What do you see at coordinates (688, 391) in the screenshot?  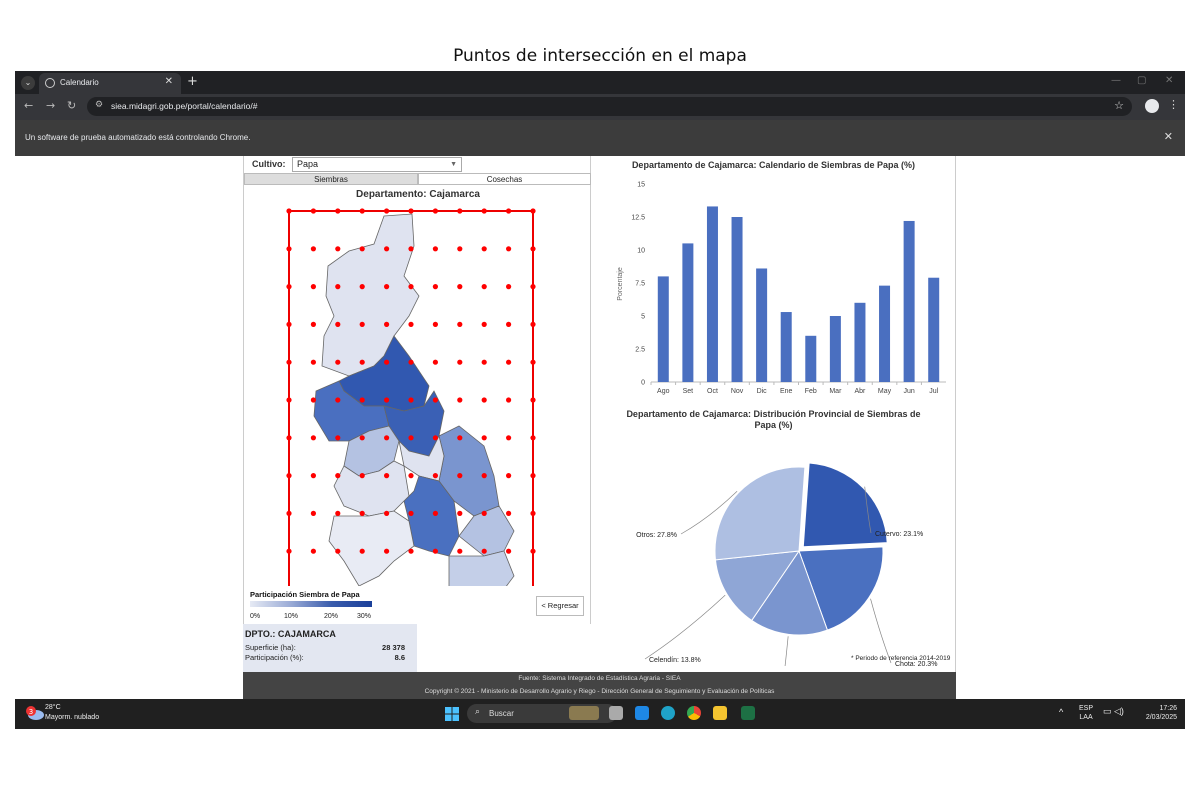 I see `x-tick-label: Set` at bounding box center [688, 391].